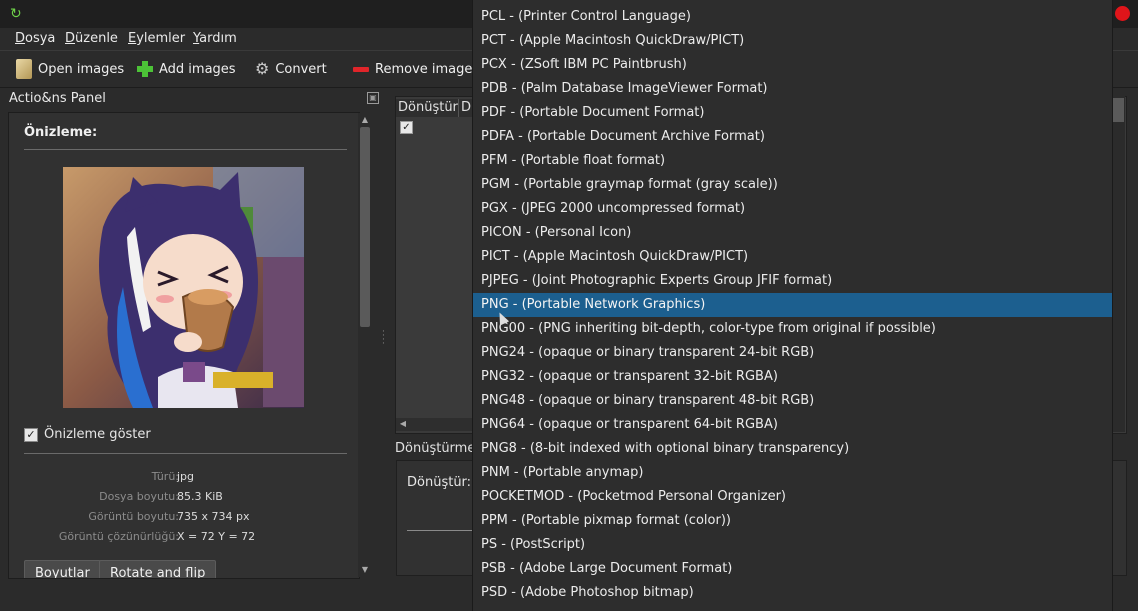 This screenshot has height=611, width=1138. I want to click on float-panel-icon: ▣, so click(373, 98).